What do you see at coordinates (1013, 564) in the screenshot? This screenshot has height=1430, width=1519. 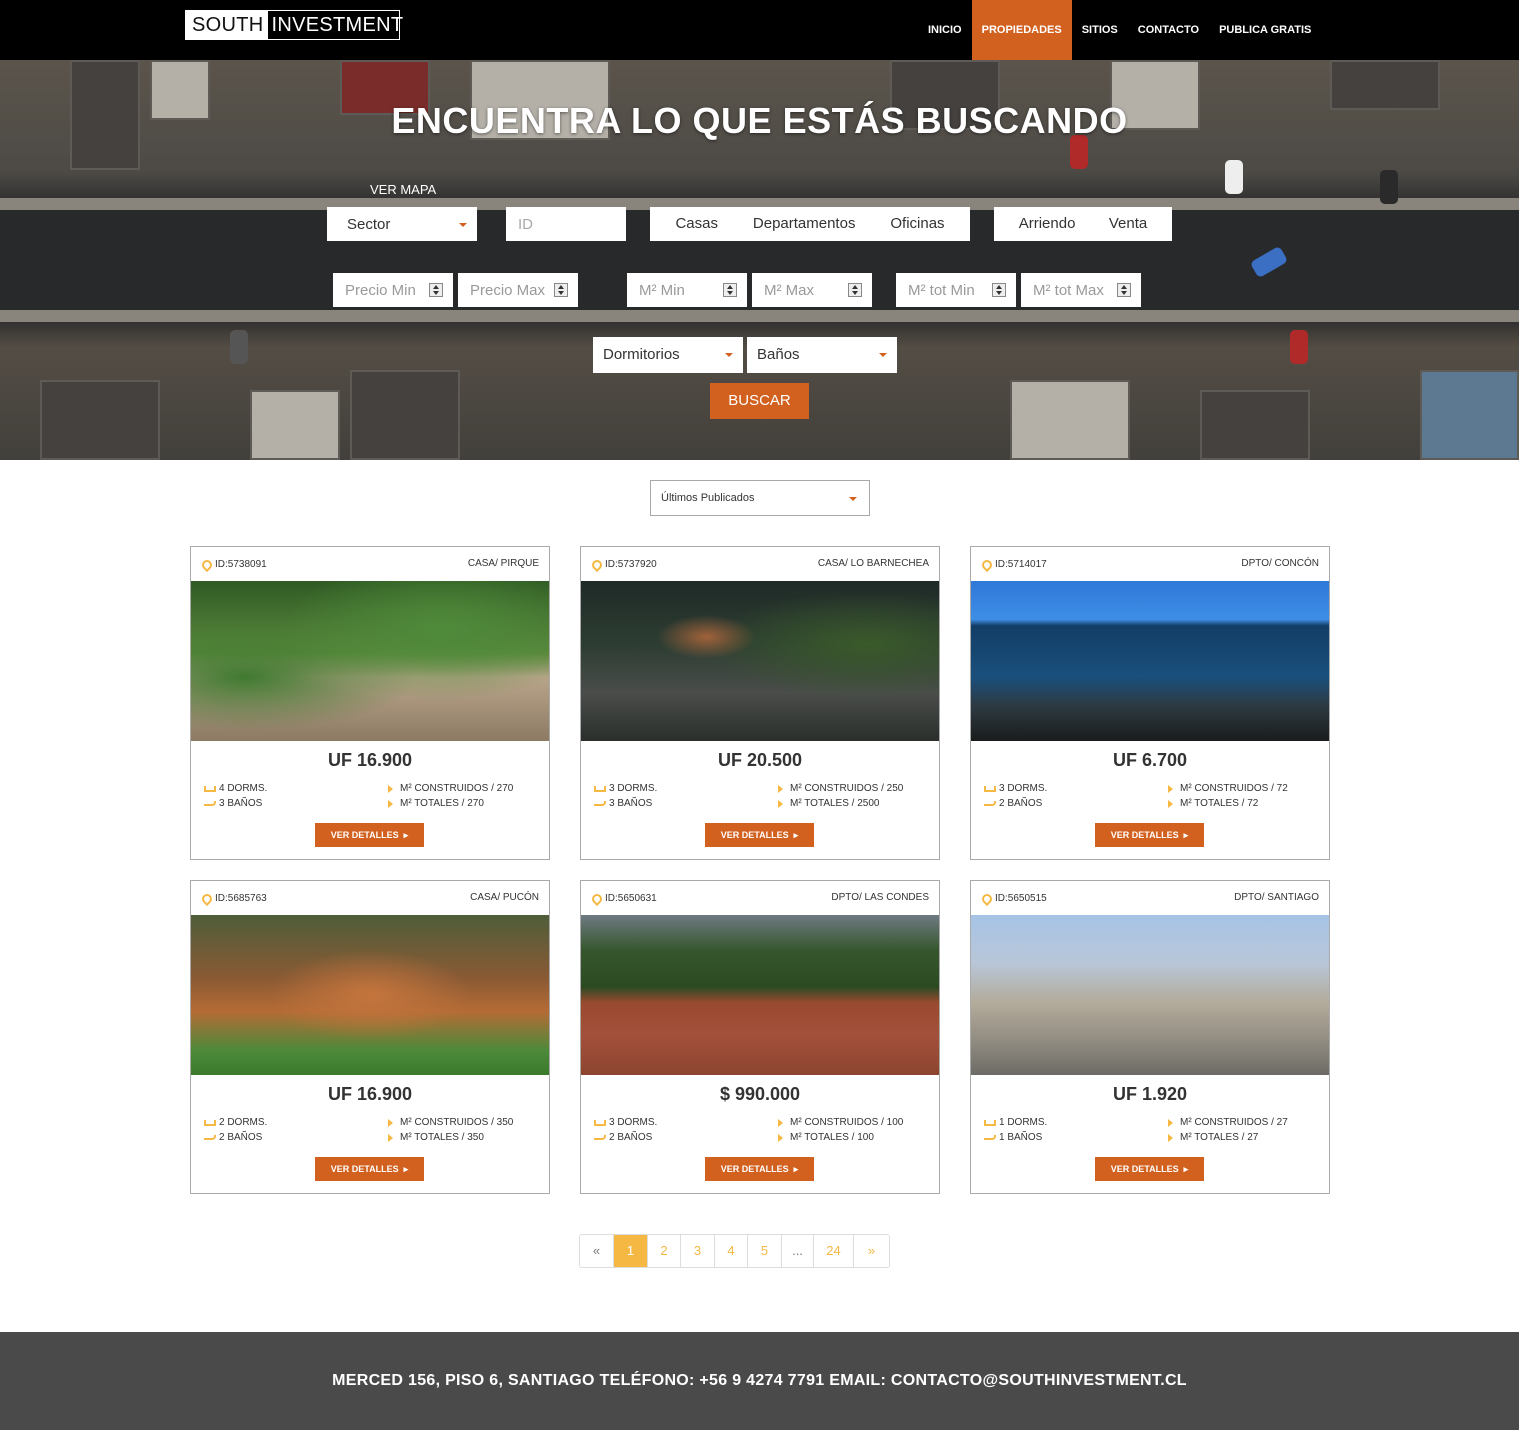 I see `listing-id: ID:5714017` at bounding box center [1013, 564].